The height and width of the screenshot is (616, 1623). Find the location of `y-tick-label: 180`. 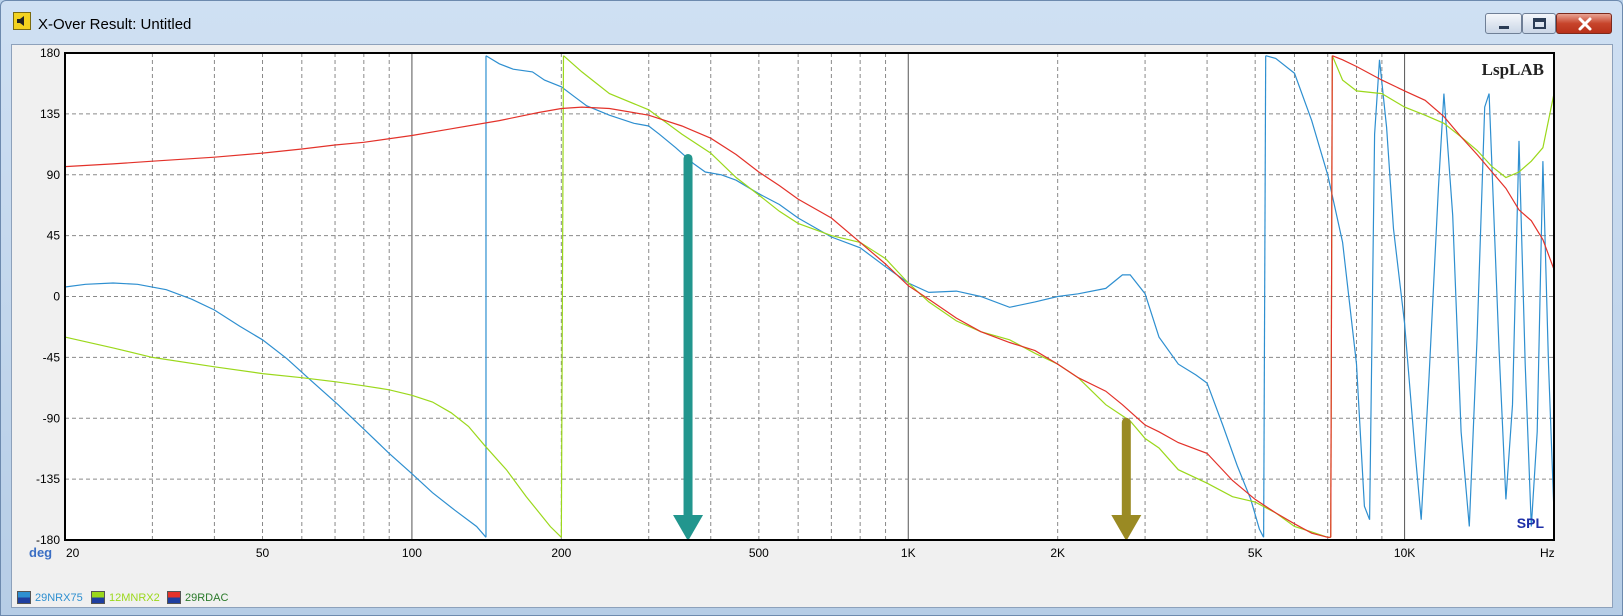

y-tick-label: 180 is located at coordinates (50, 53).